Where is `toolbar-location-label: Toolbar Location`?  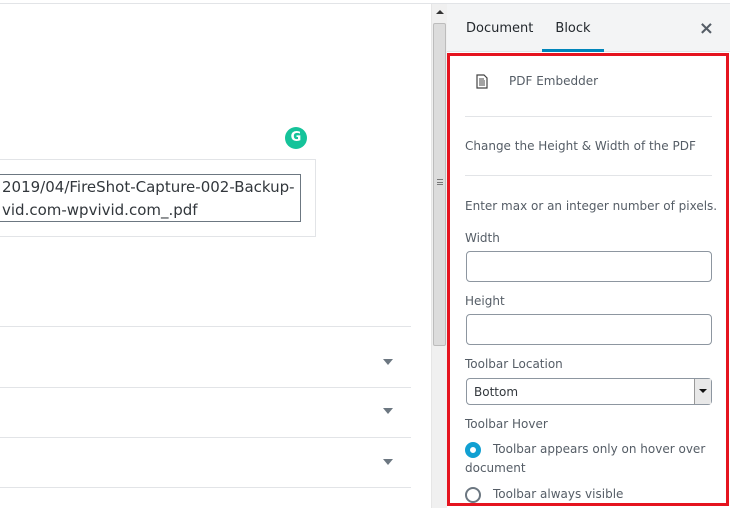 toolbar-location-label: Toolbar Location is located at coordinates (514, 364).